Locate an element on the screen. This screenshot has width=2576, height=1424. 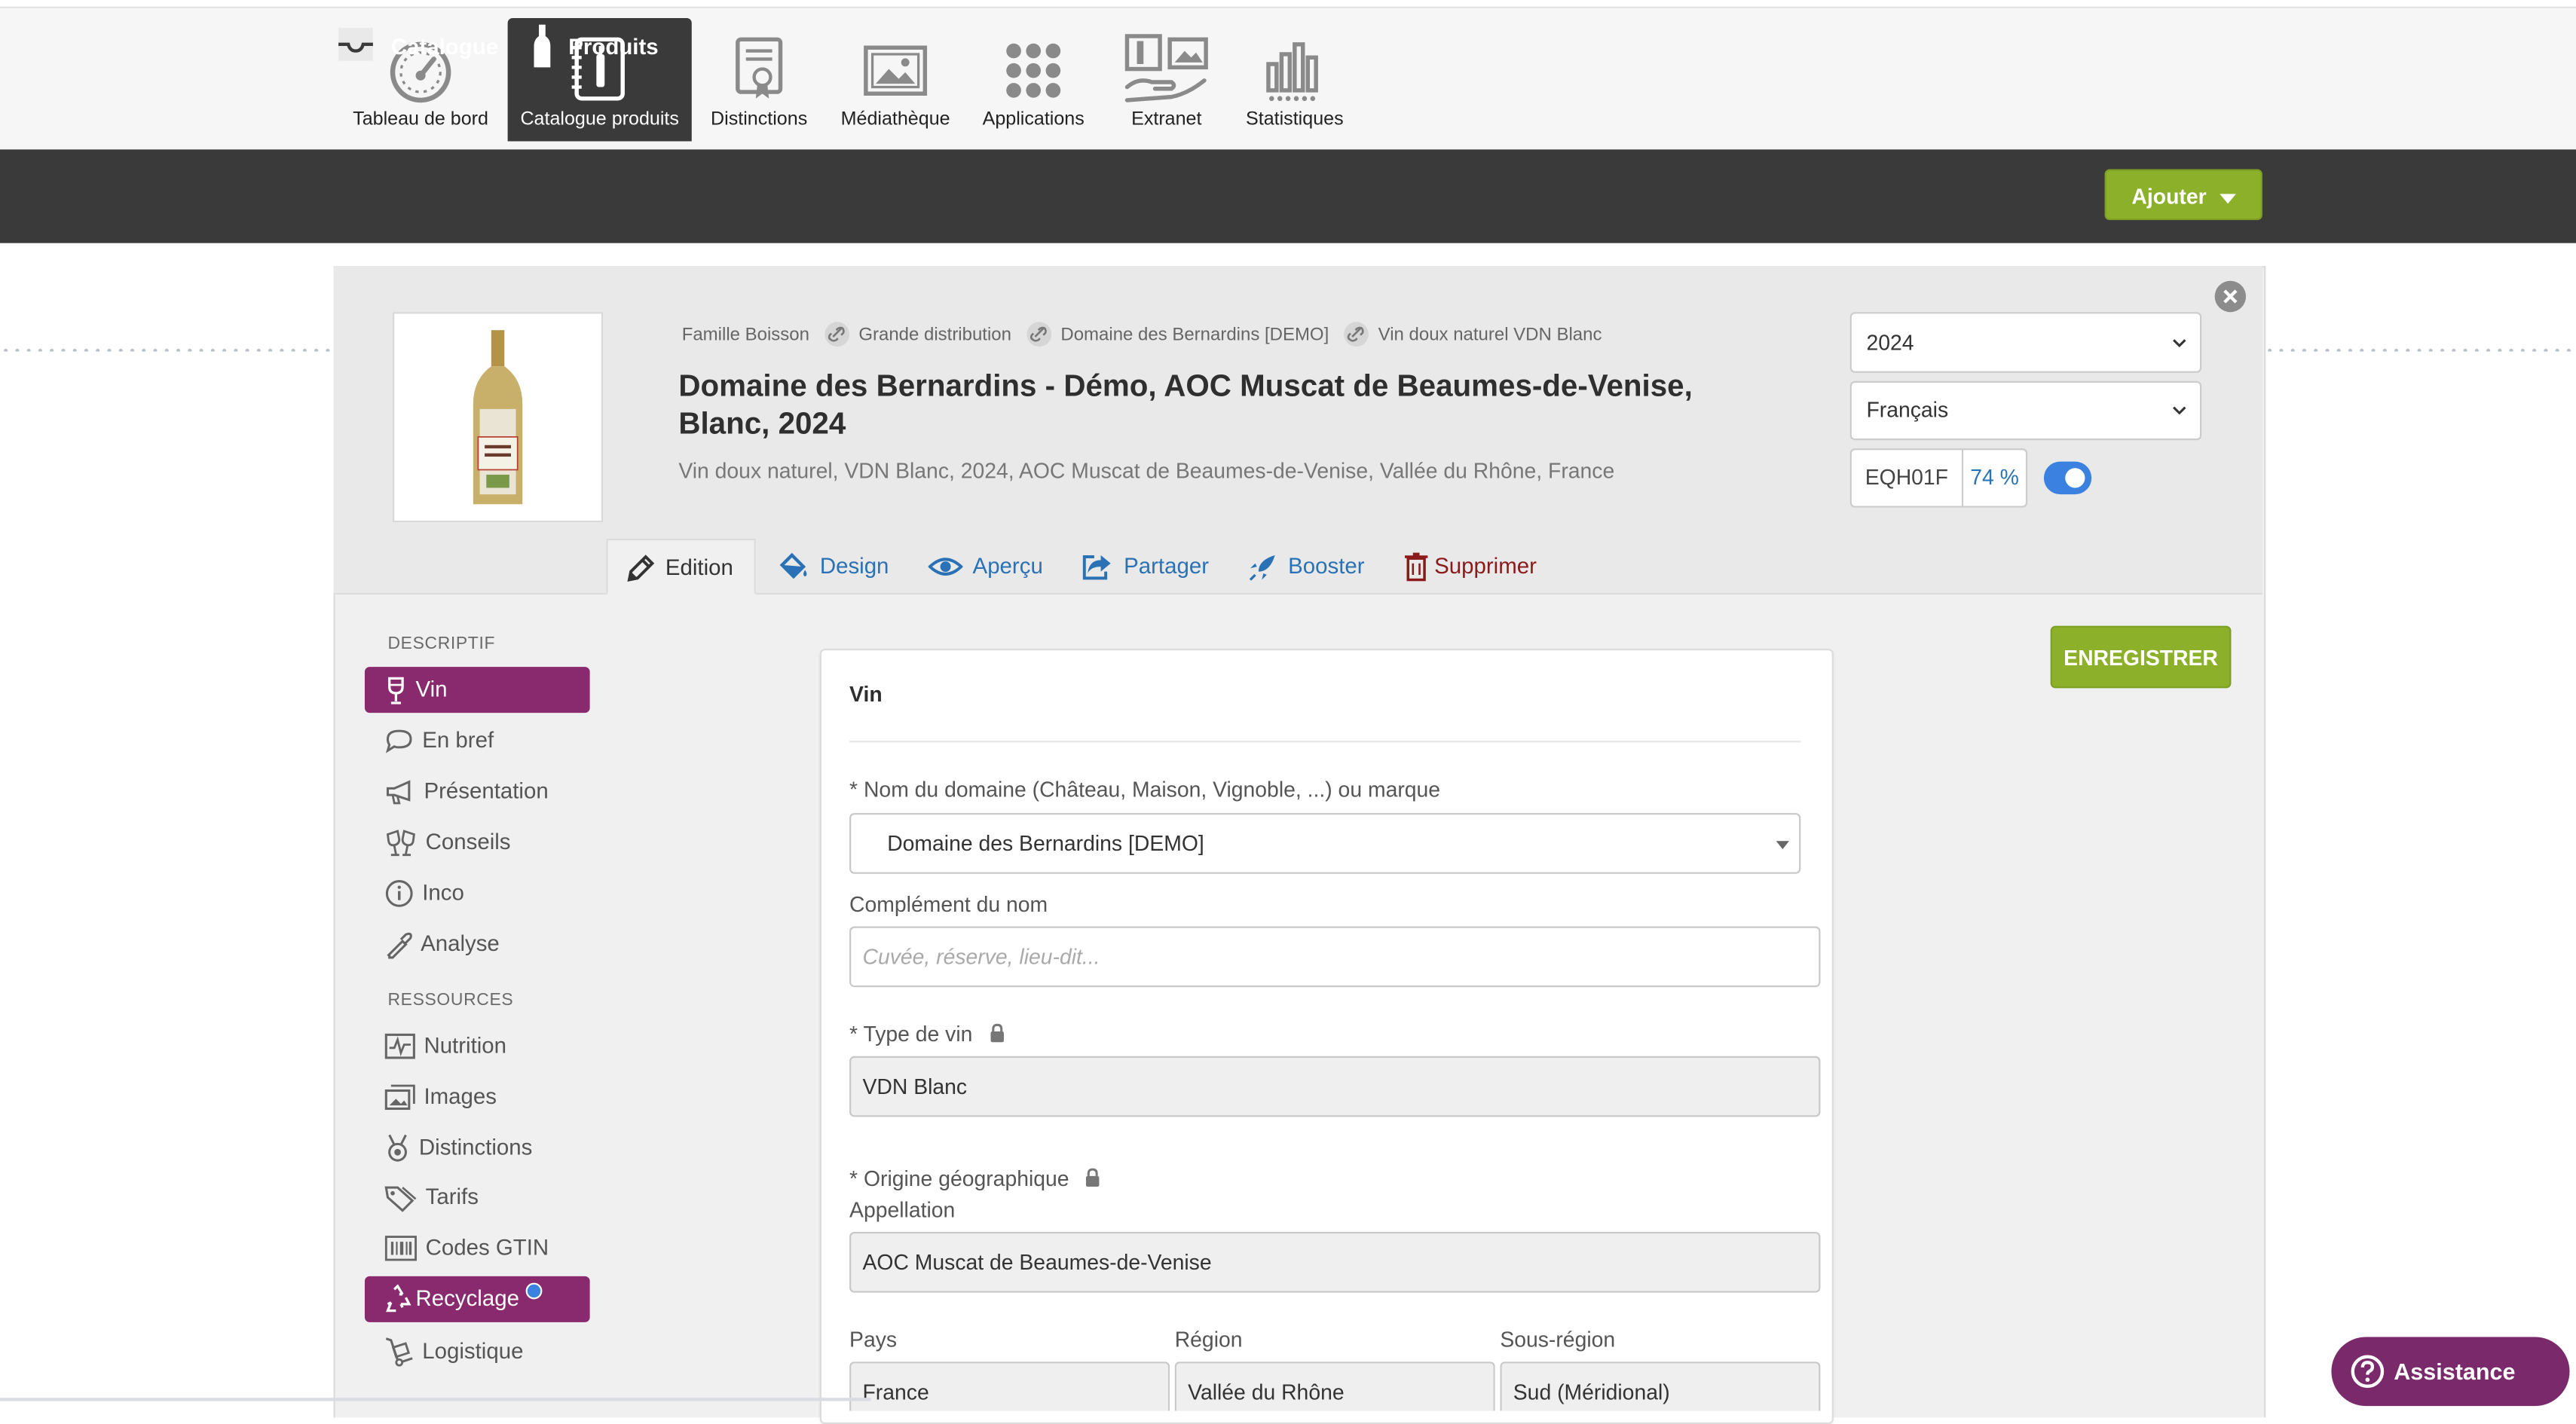
nav-extranet: Extranet is located at coordinates (1166, 80).